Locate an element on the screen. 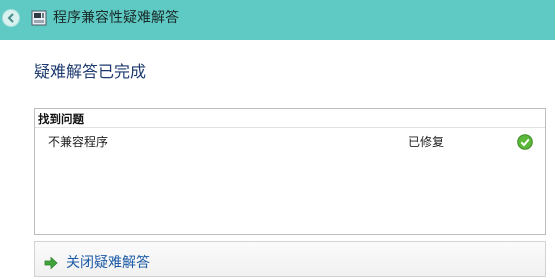  green-arrow-icon is located at coordinates (51, 263).